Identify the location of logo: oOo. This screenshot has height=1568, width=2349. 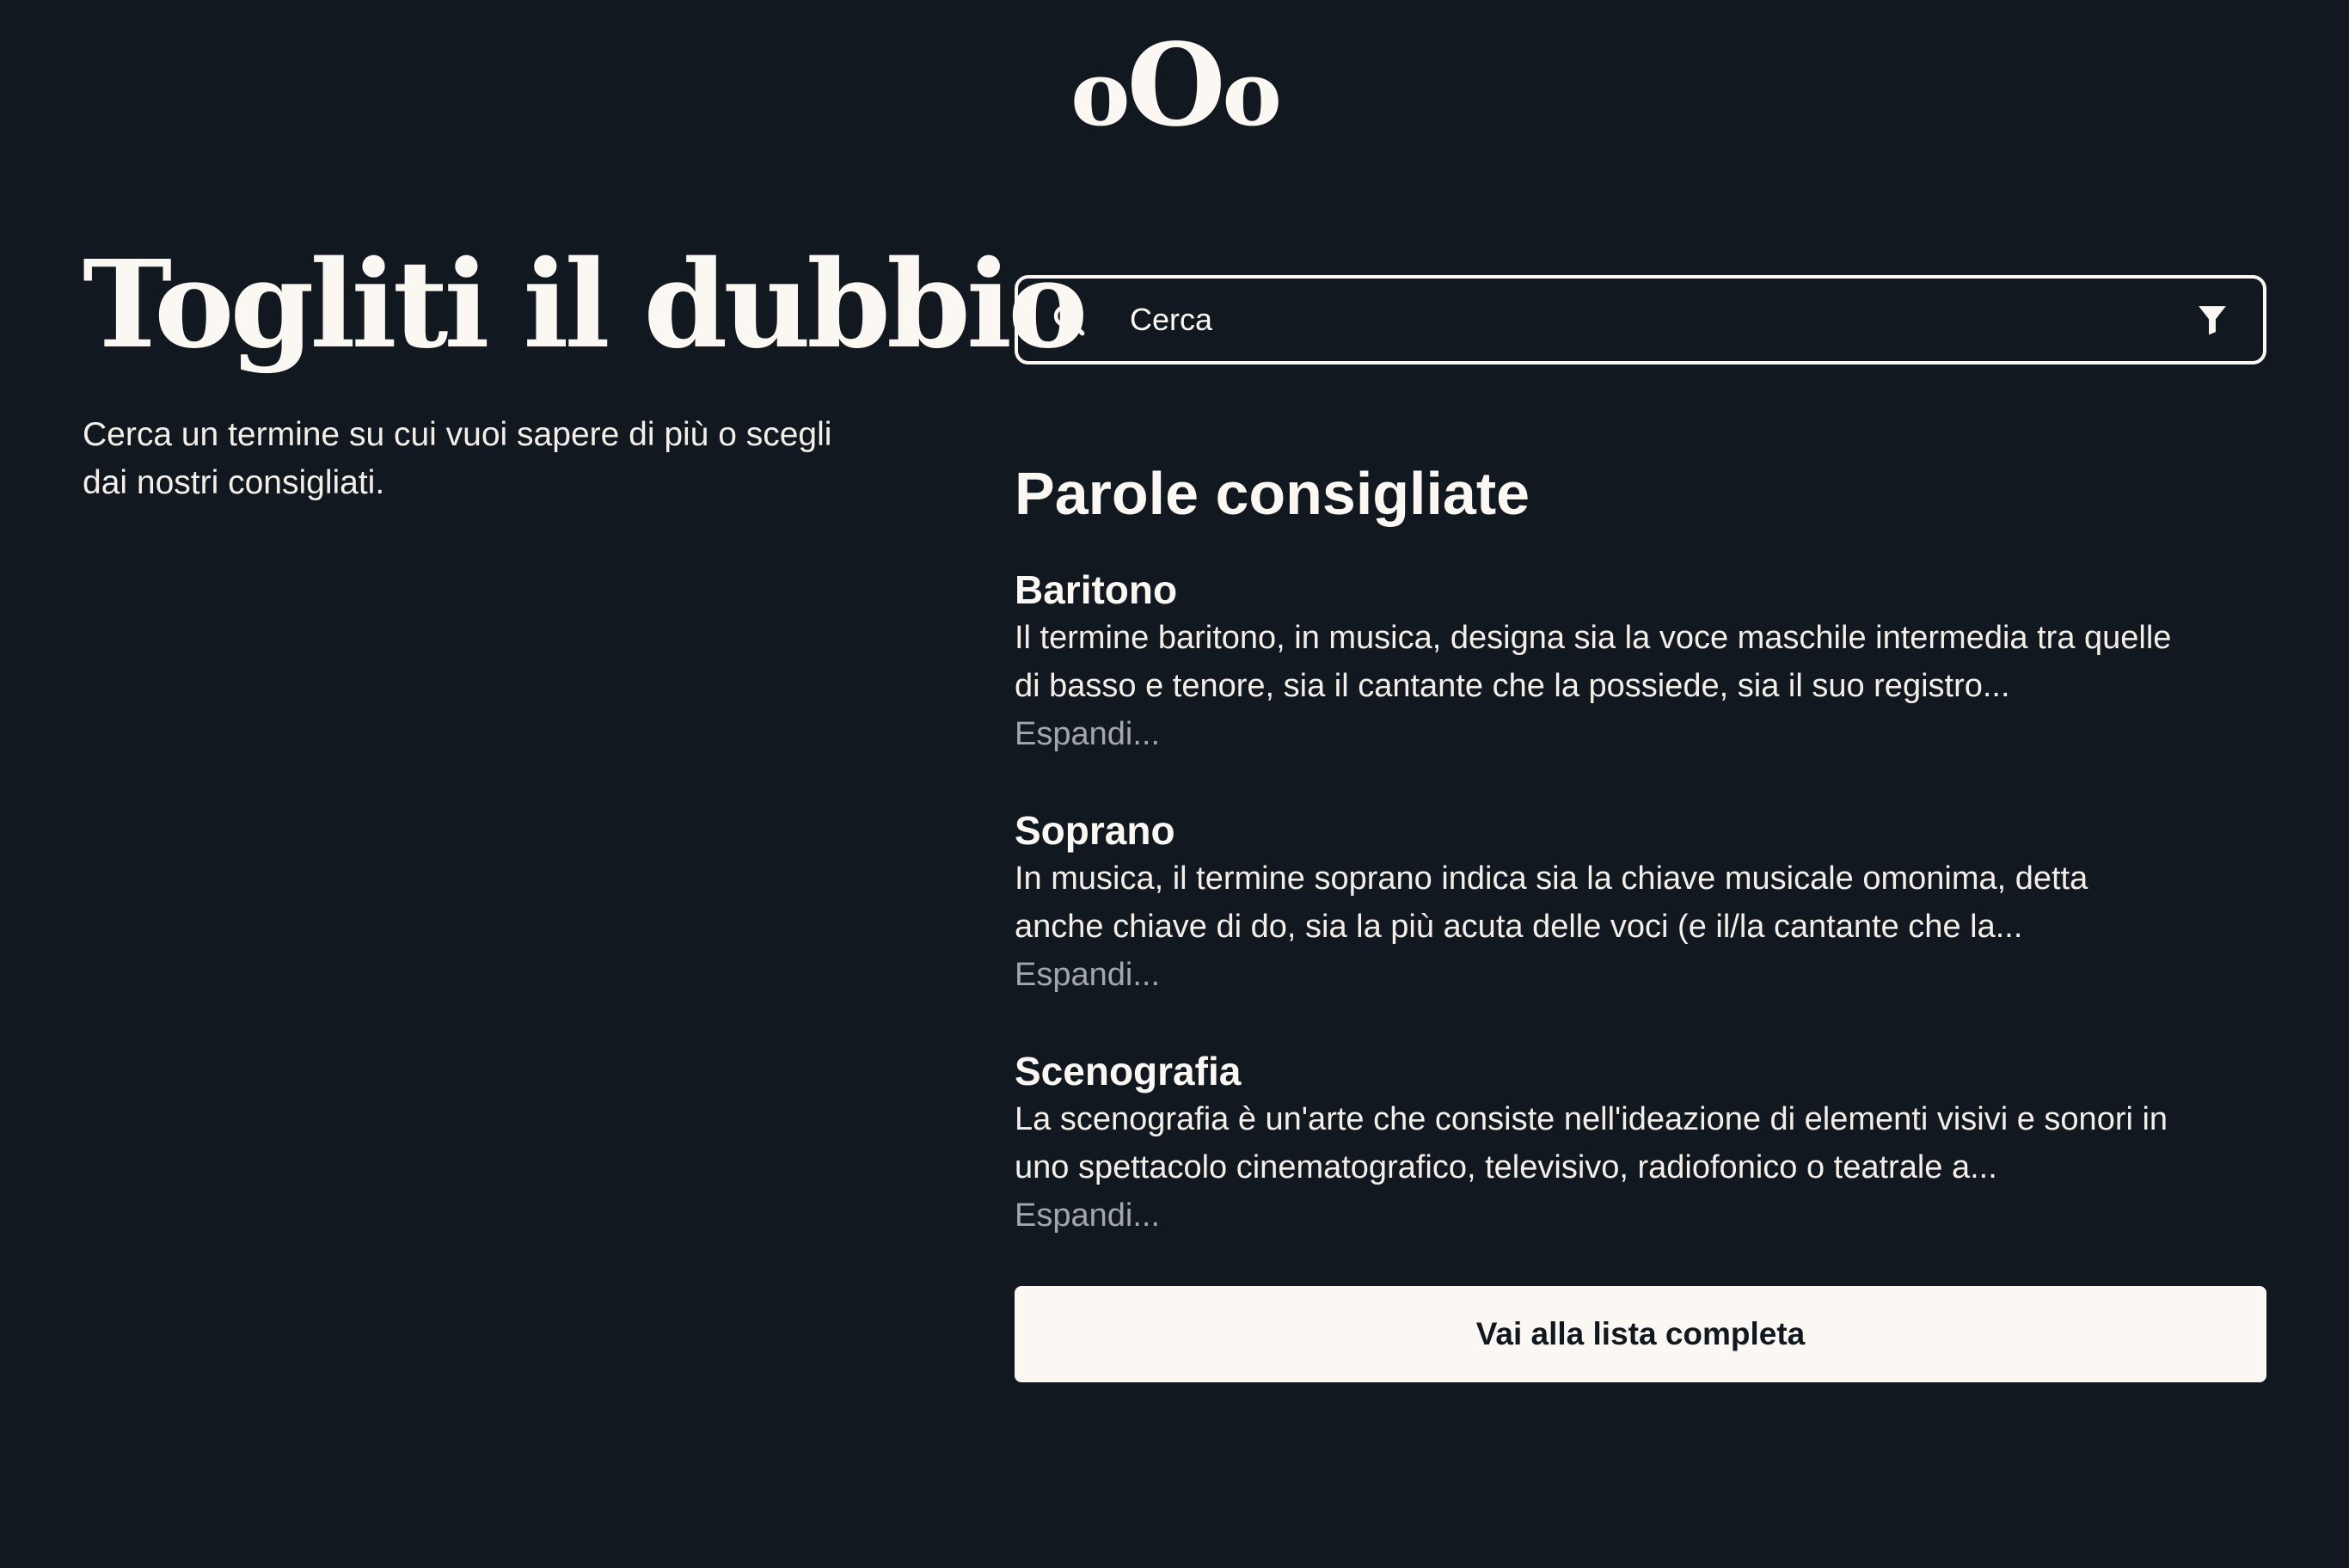
(1174, 87).